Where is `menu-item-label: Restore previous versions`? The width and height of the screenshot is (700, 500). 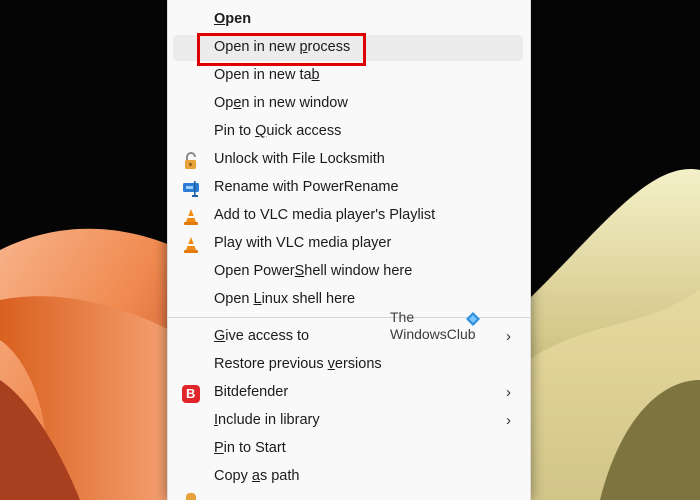
menu-item-label: Restore previous versions is located at coordinates (298, 364).